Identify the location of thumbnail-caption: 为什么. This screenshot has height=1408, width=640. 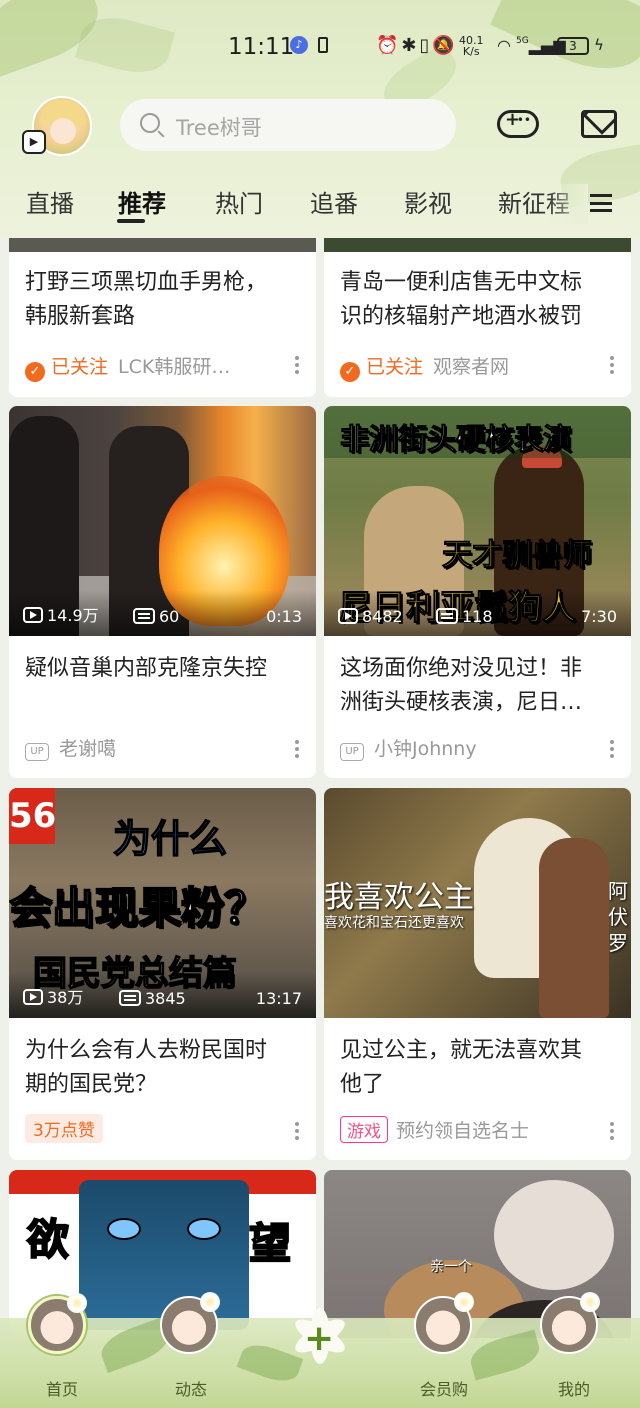
(170, 839).